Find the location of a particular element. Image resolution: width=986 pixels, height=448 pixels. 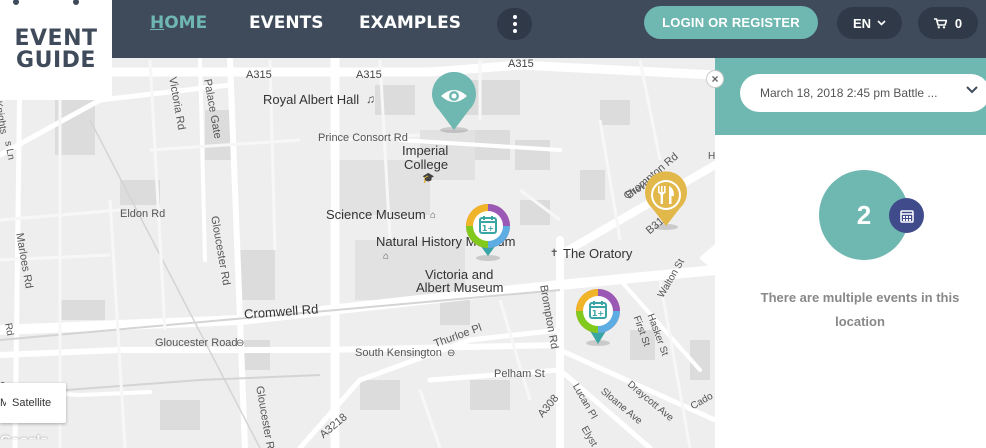

map-label-science-museum: Science Museum is located at coordinates (376, 214).